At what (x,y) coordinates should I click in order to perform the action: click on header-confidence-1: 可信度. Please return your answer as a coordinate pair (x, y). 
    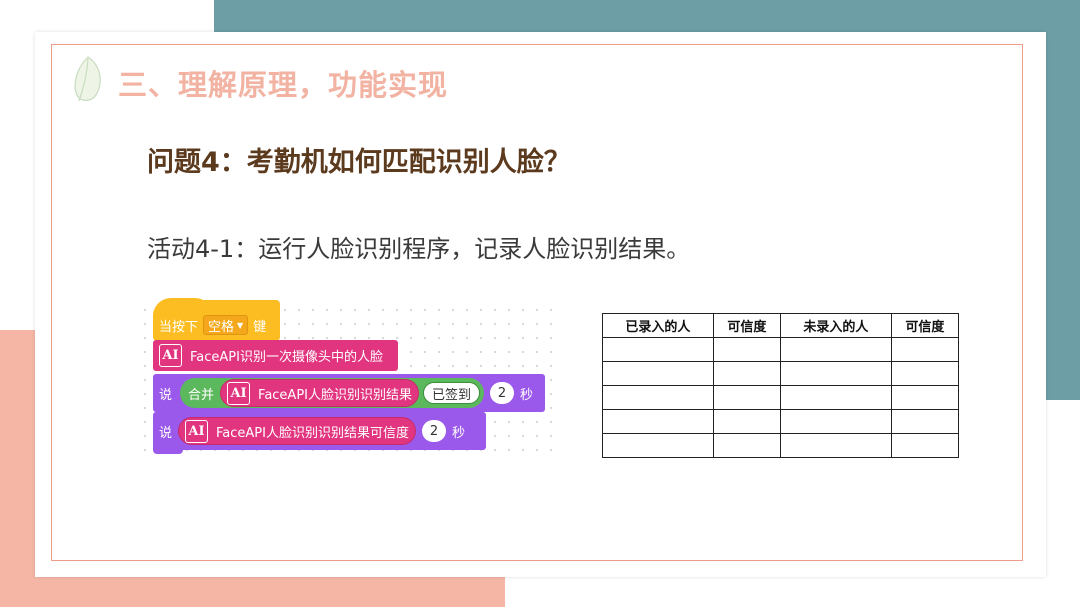
    Looking at the image, I should click on (746, 325).